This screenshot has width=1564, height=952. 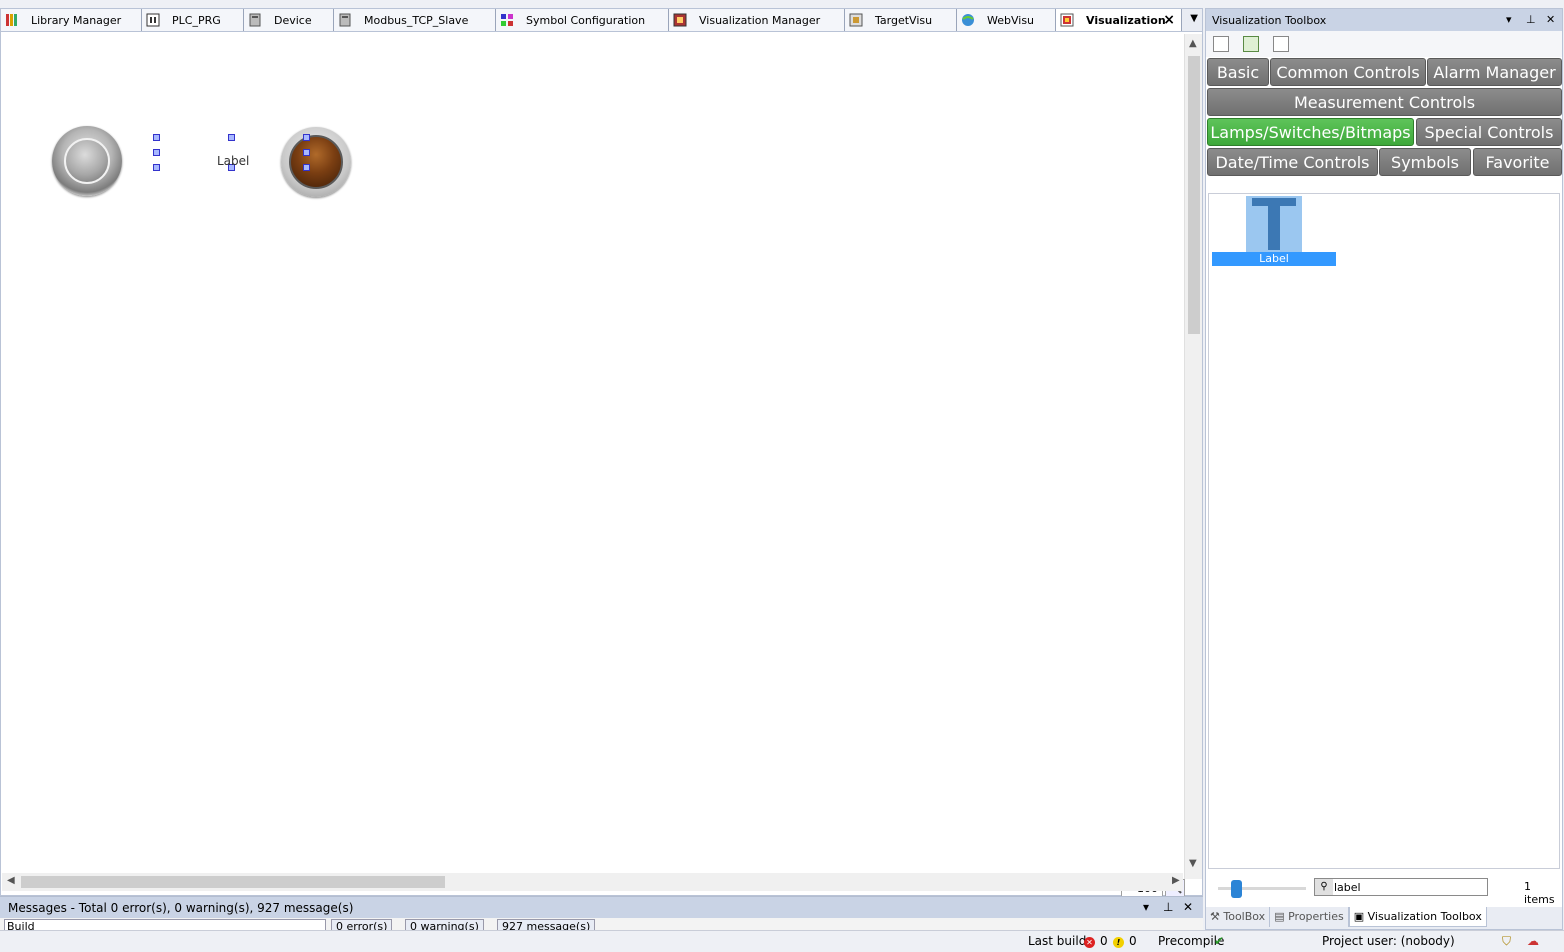 I want to click on tab-plc-prg: PLC_PRG, so click(x=193, y=20).